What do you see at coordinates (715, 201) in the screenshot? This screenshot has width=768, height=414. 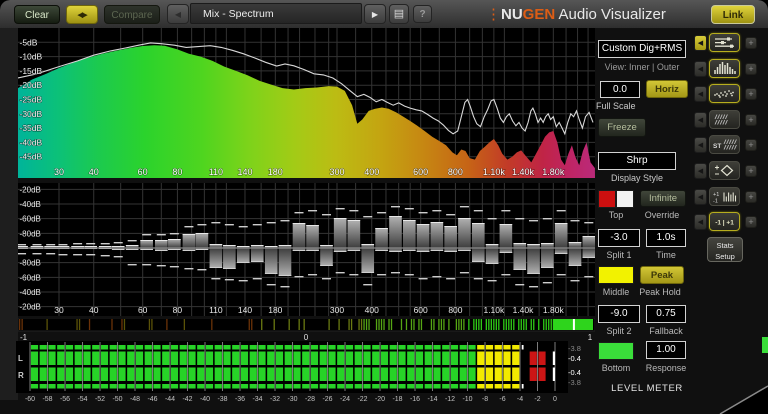 I see `svg-text: -1` at bounding box center [715, 201].